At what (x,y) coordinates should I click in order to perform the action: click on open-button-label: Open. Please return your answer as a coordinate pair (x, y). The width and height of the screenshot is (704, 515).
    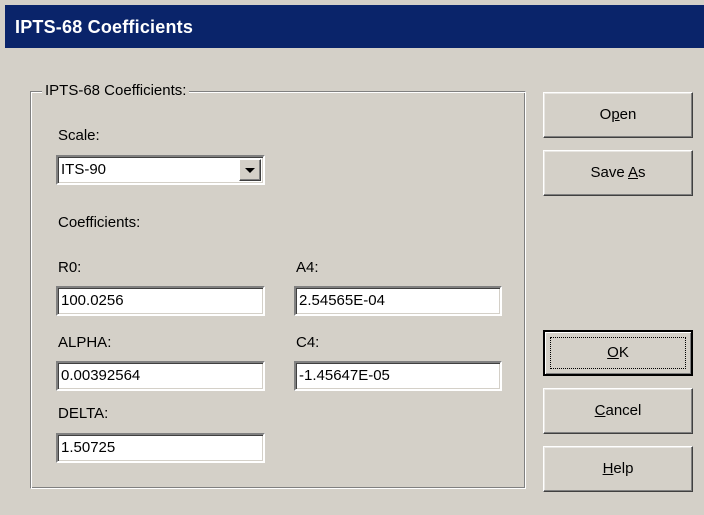
    Looking at the image, I should click on (618, 114).